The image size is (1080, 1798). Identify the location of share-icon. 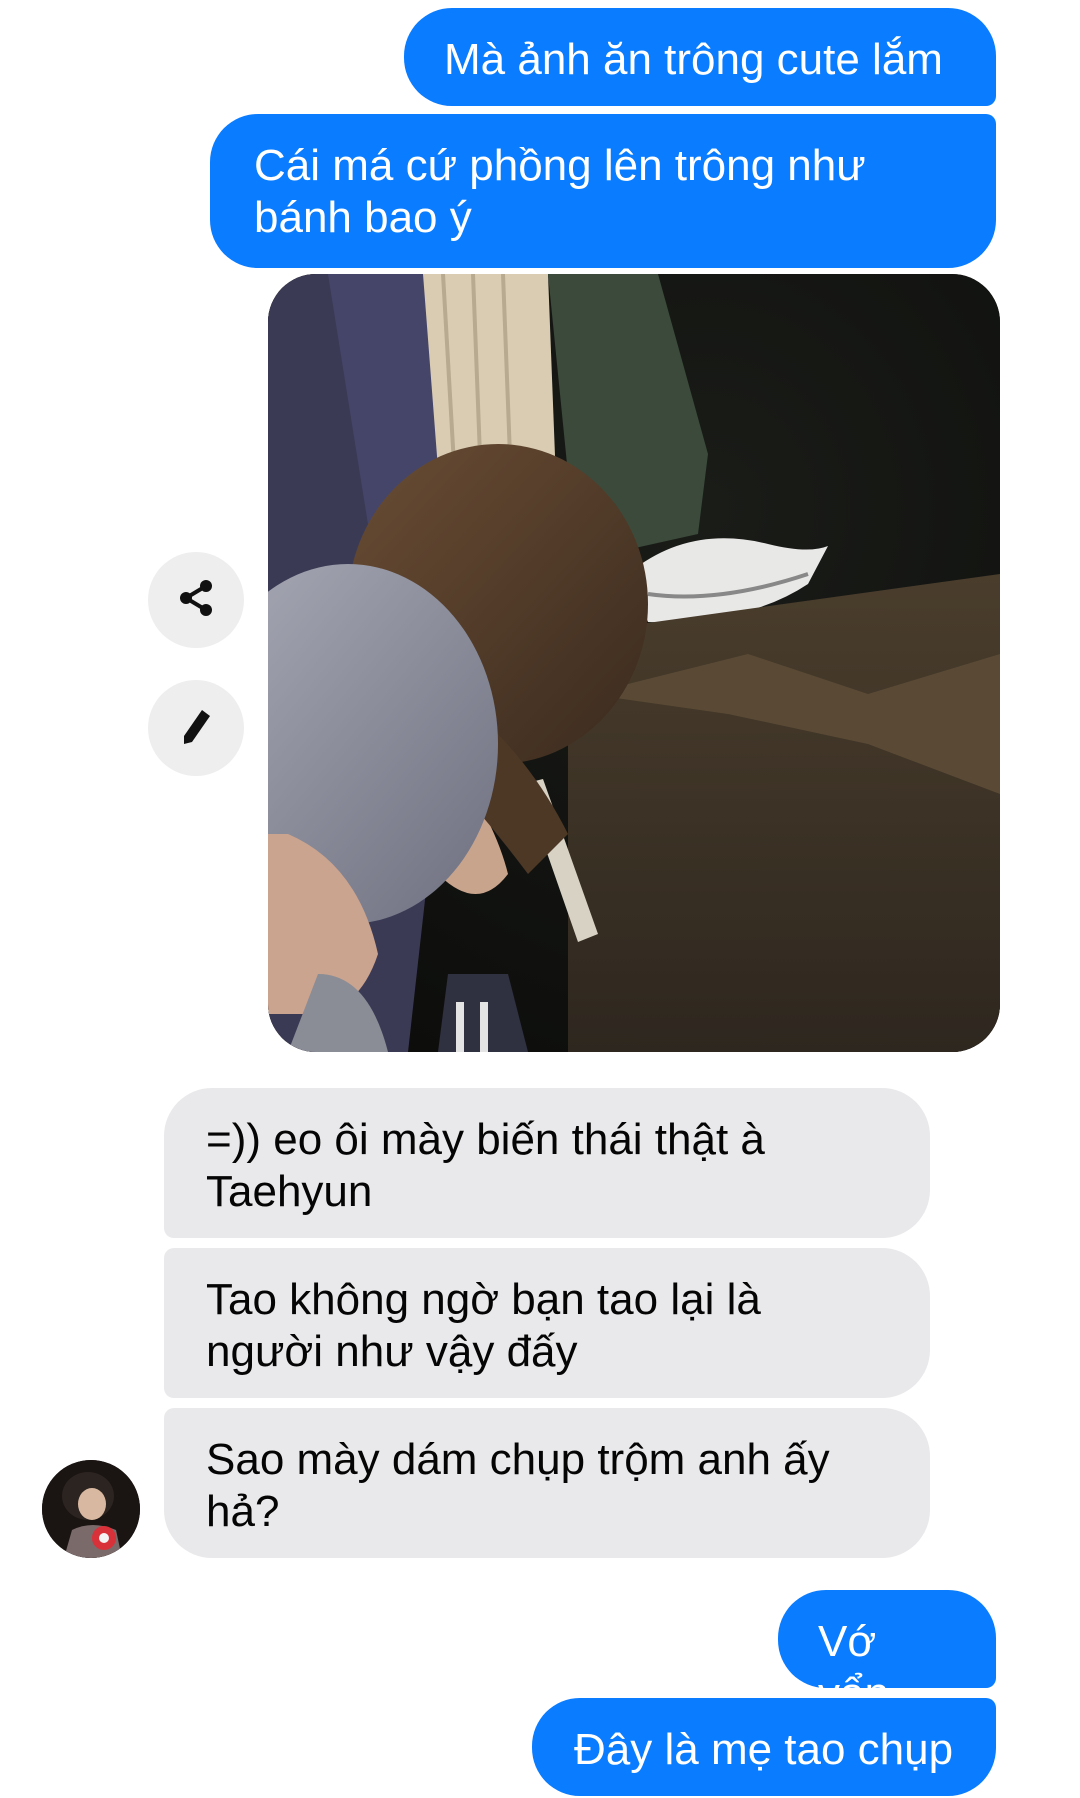
(196, 600).